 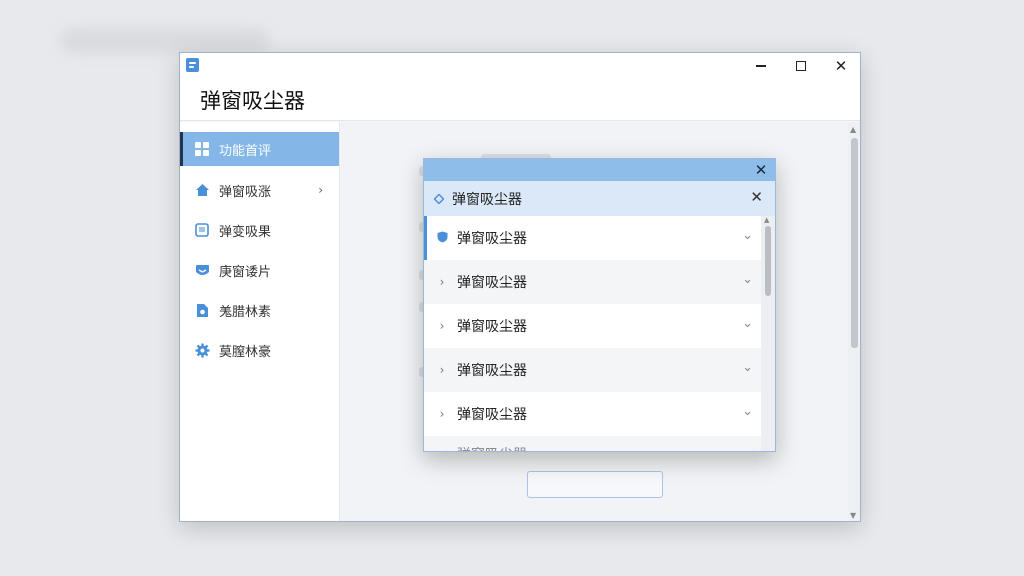 What do you see at coordinates (202, 230) in the screenshot?
I see `window-icon` at bounding box center [202, 230].